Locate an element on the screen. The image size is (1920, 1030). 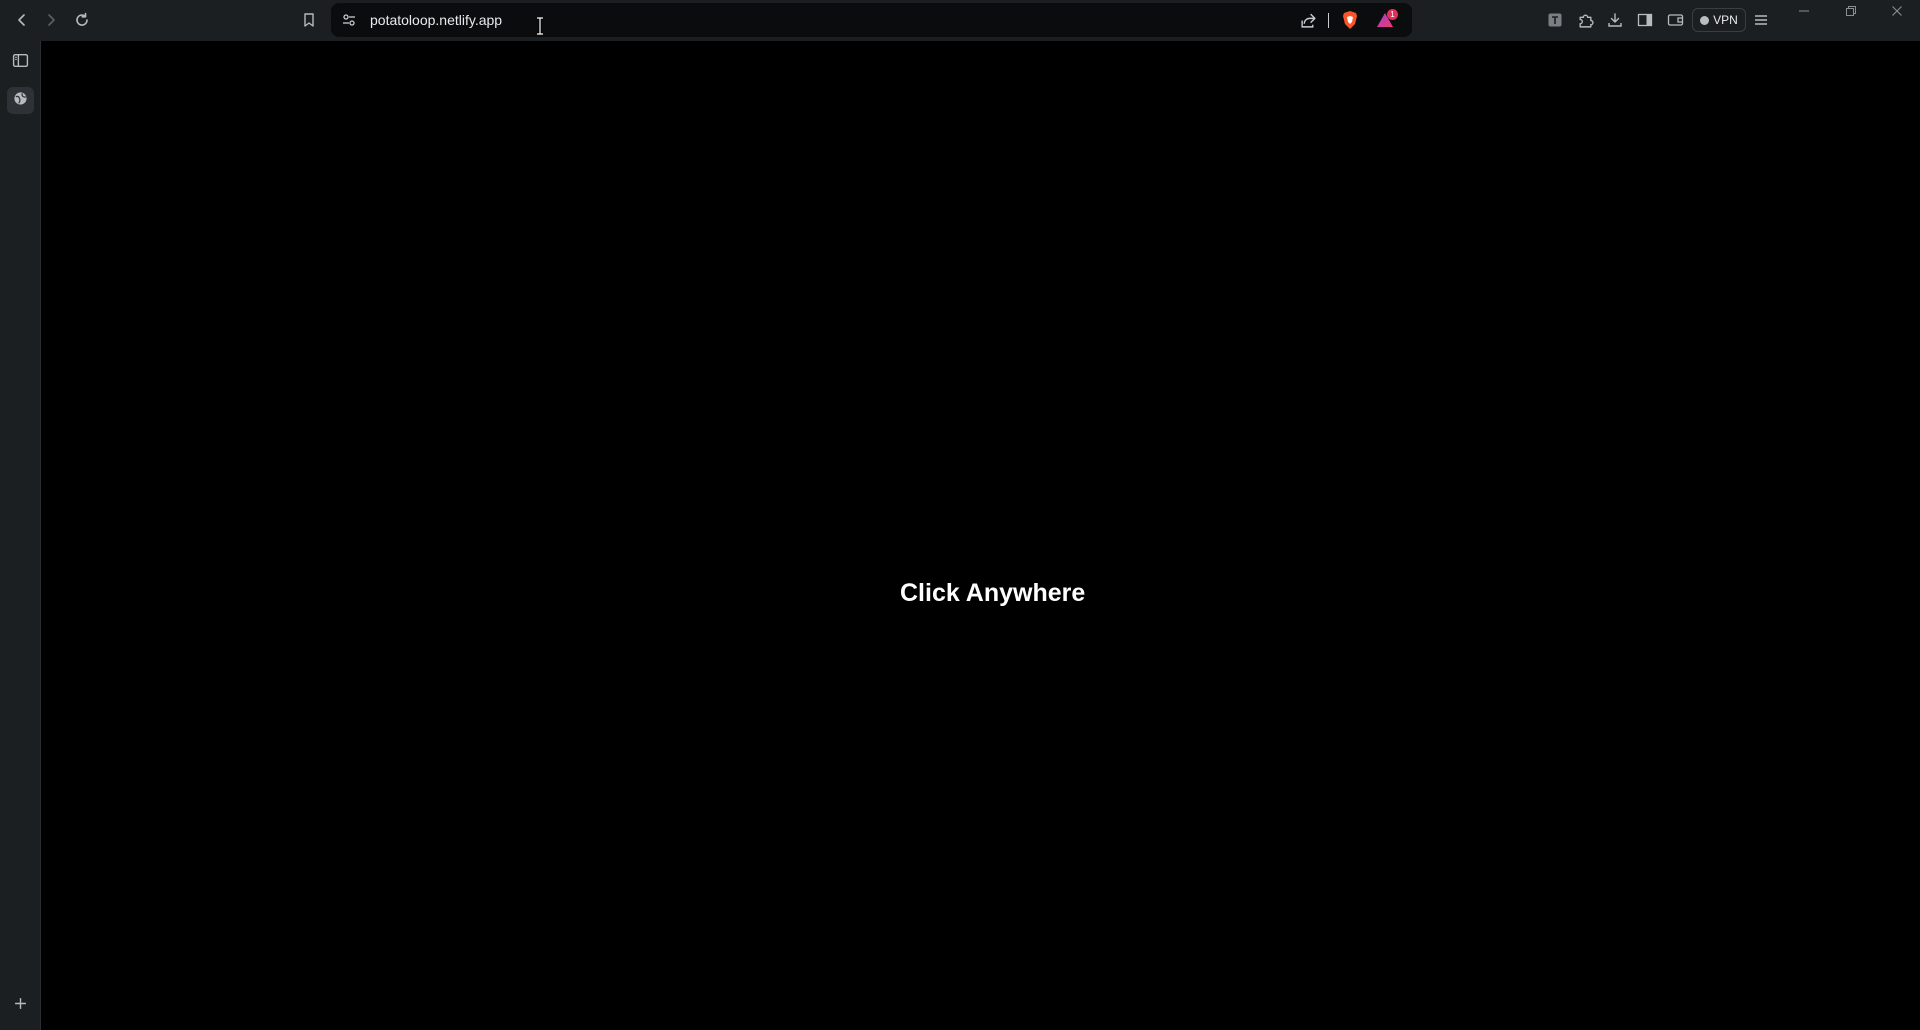
vpn-status-icon is located at coordinates (1705, 20).